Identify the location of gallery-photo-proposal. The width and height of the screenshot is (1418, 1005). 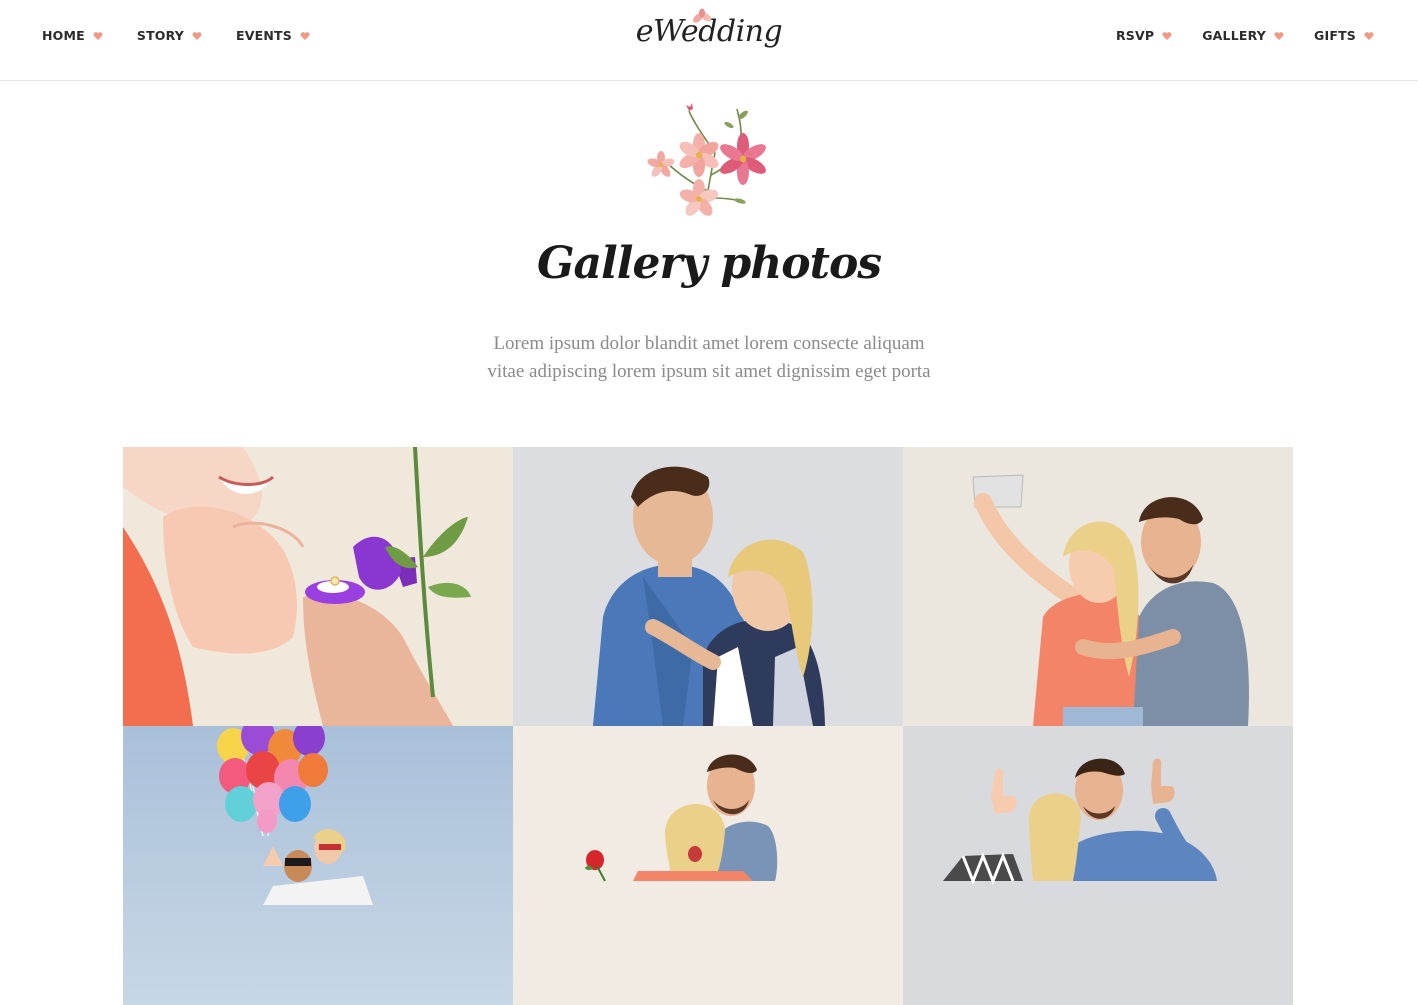
(318, 586).